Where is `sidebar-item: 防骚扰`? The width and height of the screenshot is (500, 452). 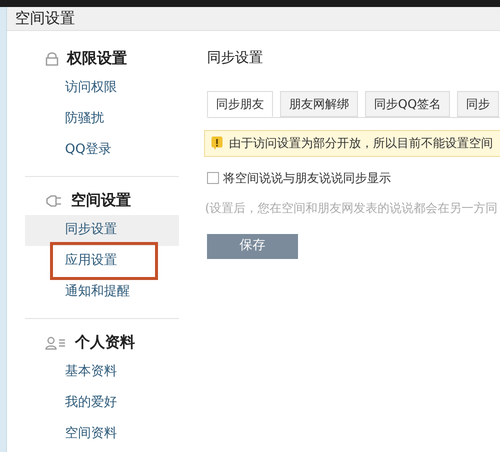
sidebar-item: 防骚扰 is located at coordinates (102, 119).